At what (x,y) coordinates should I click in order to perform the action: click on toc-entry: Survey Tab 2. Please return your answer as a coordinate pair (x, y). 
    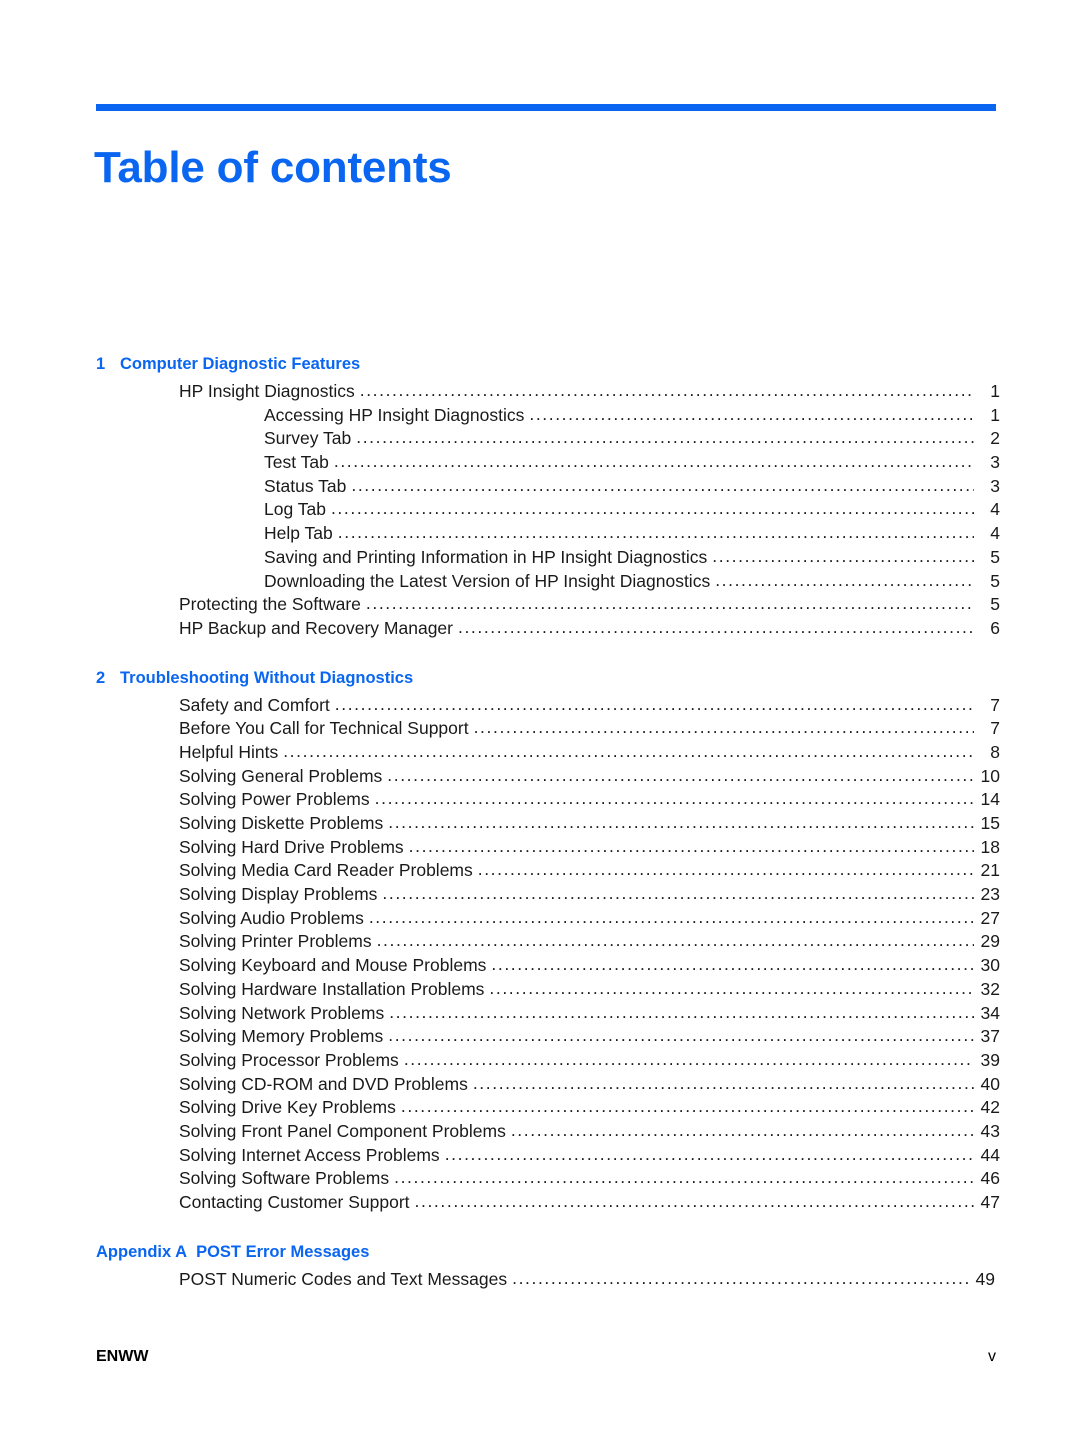
    Looking at the image, I should click on (540, 439).